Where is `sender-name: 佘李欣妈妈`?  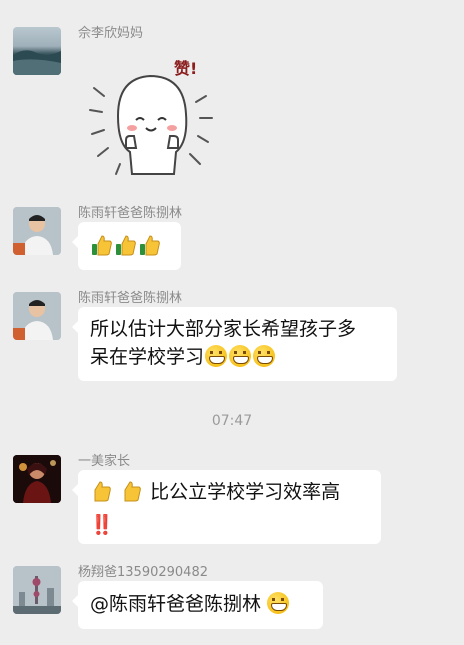 sender-name: 佘李欣妈妈 is located at coordinates (111, 33).